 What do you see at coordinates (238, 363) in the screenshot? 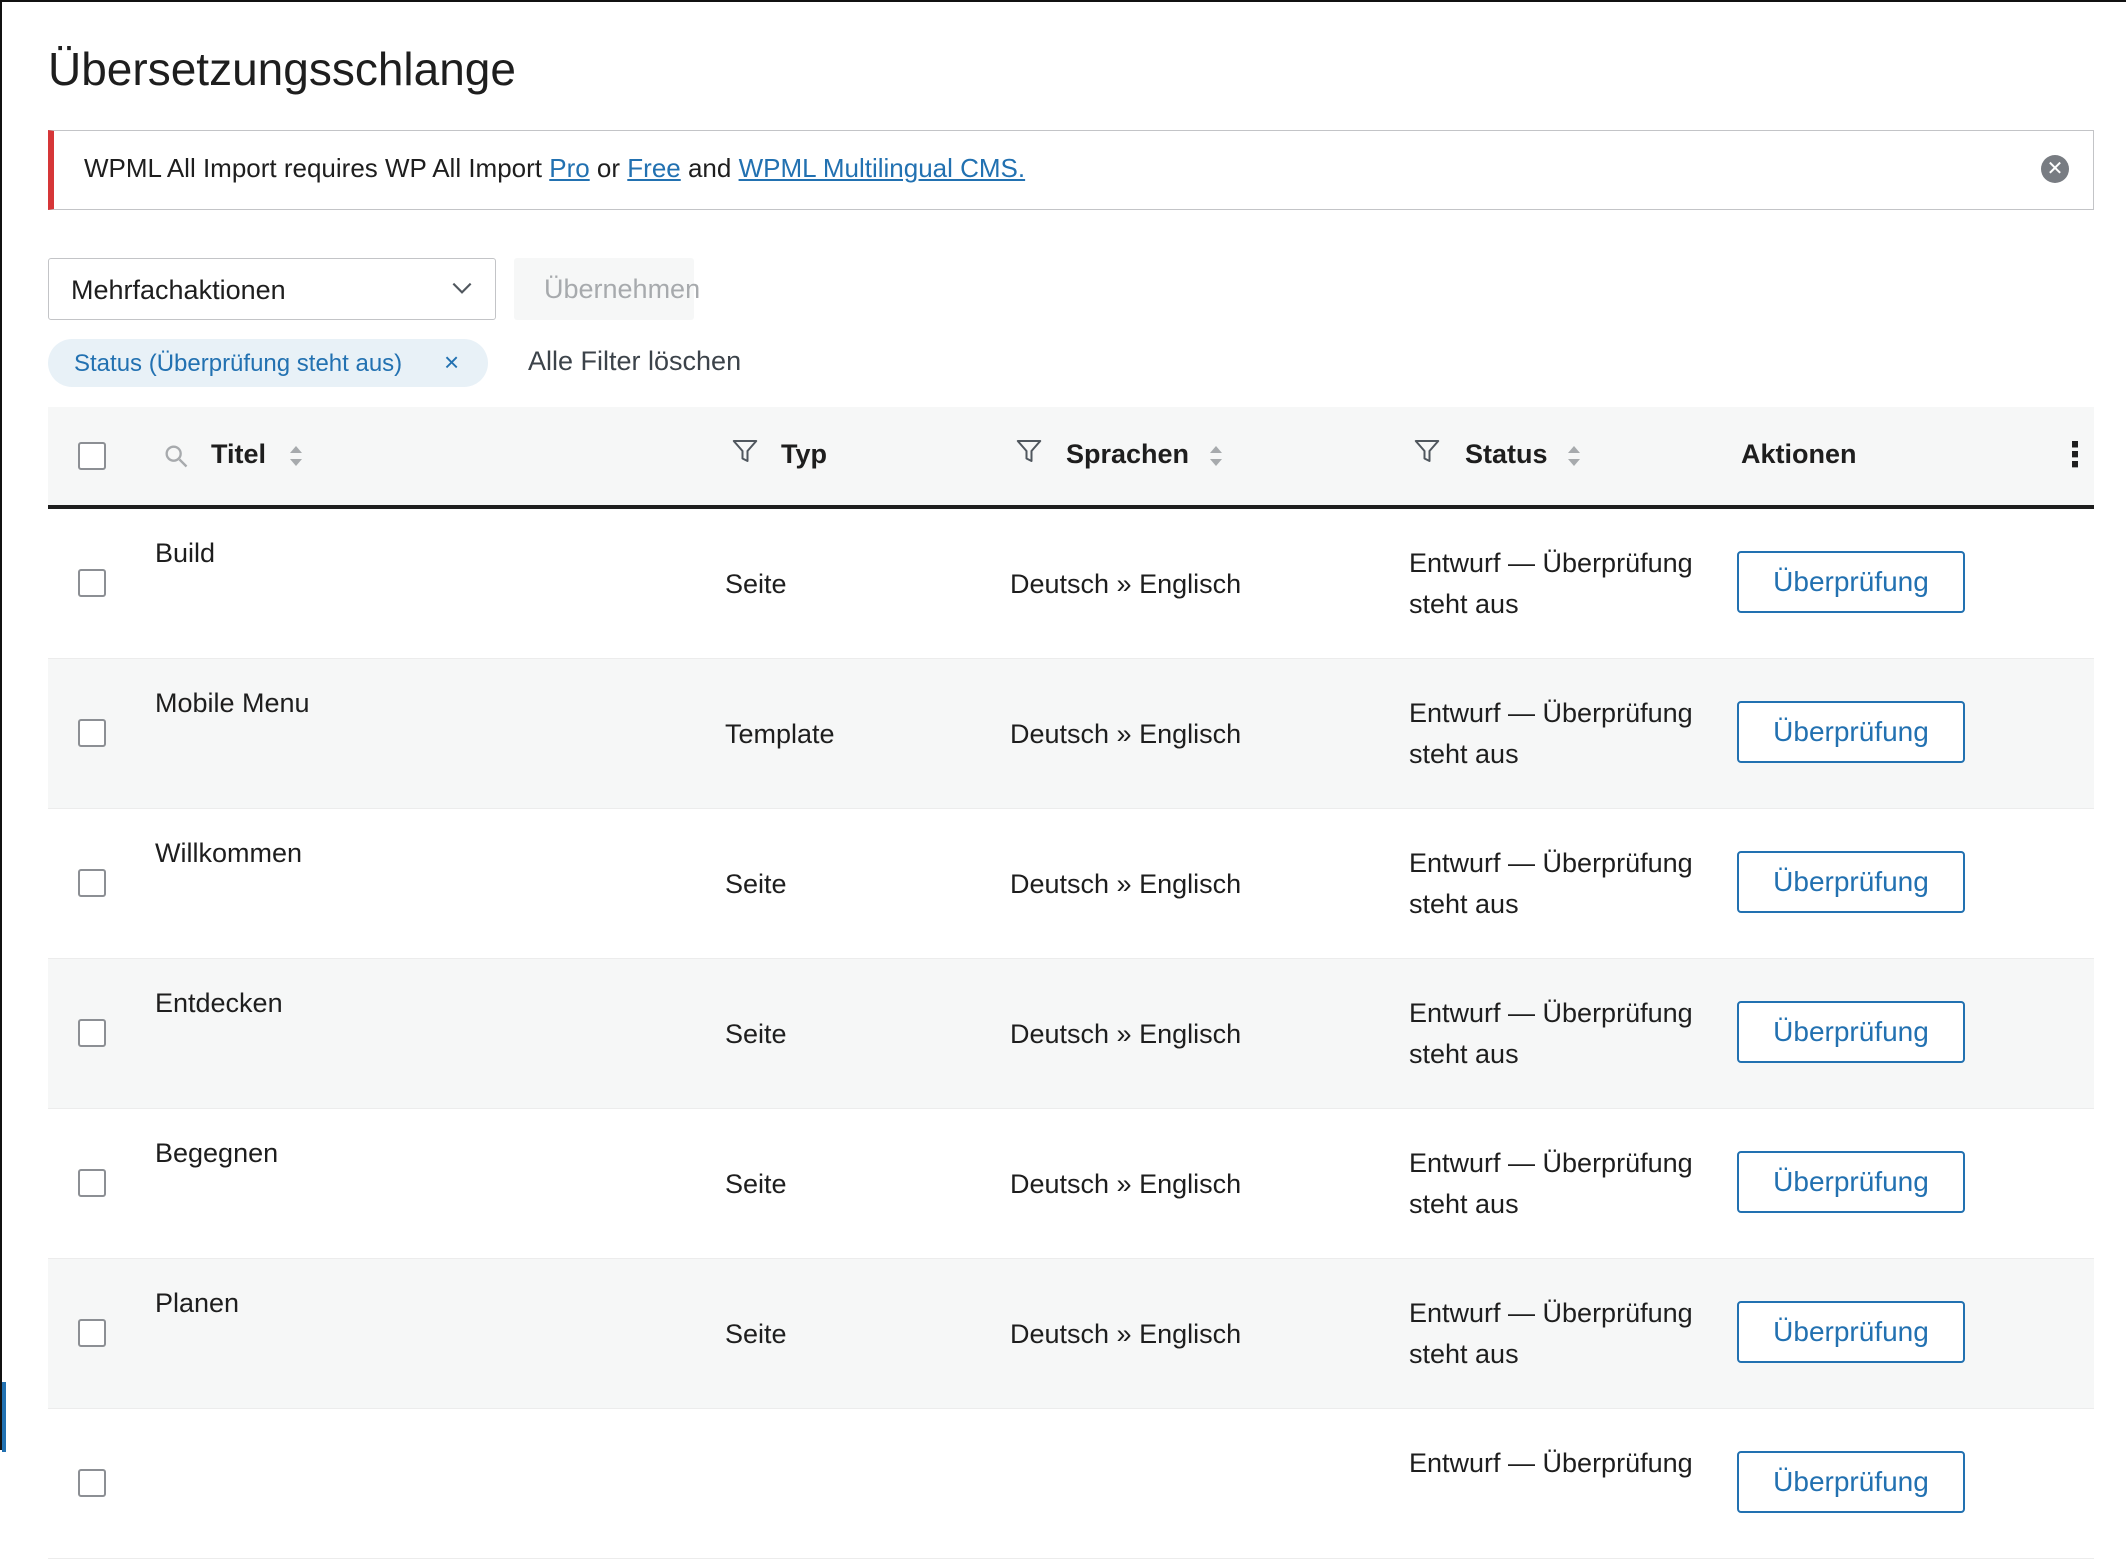
I see `filter-chip-label: Status (Überprüfung steht aus)` at bounding box center [238, 363].